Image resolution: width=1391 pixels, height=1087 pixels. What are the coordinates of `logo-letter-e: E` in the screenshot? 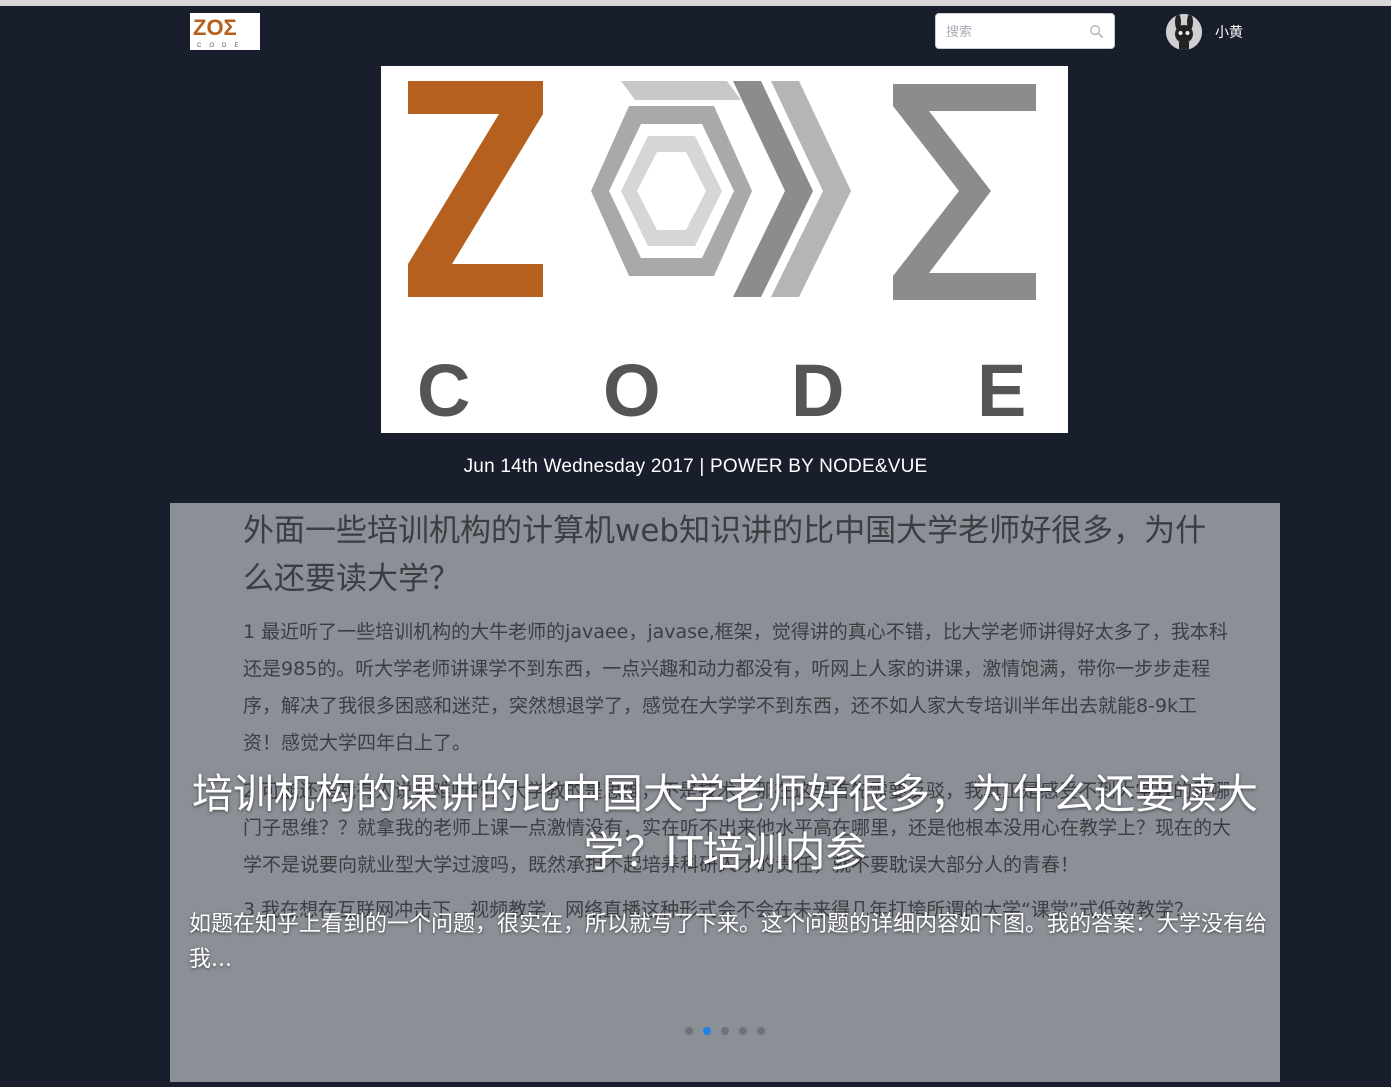 It's located at (1001, 390).